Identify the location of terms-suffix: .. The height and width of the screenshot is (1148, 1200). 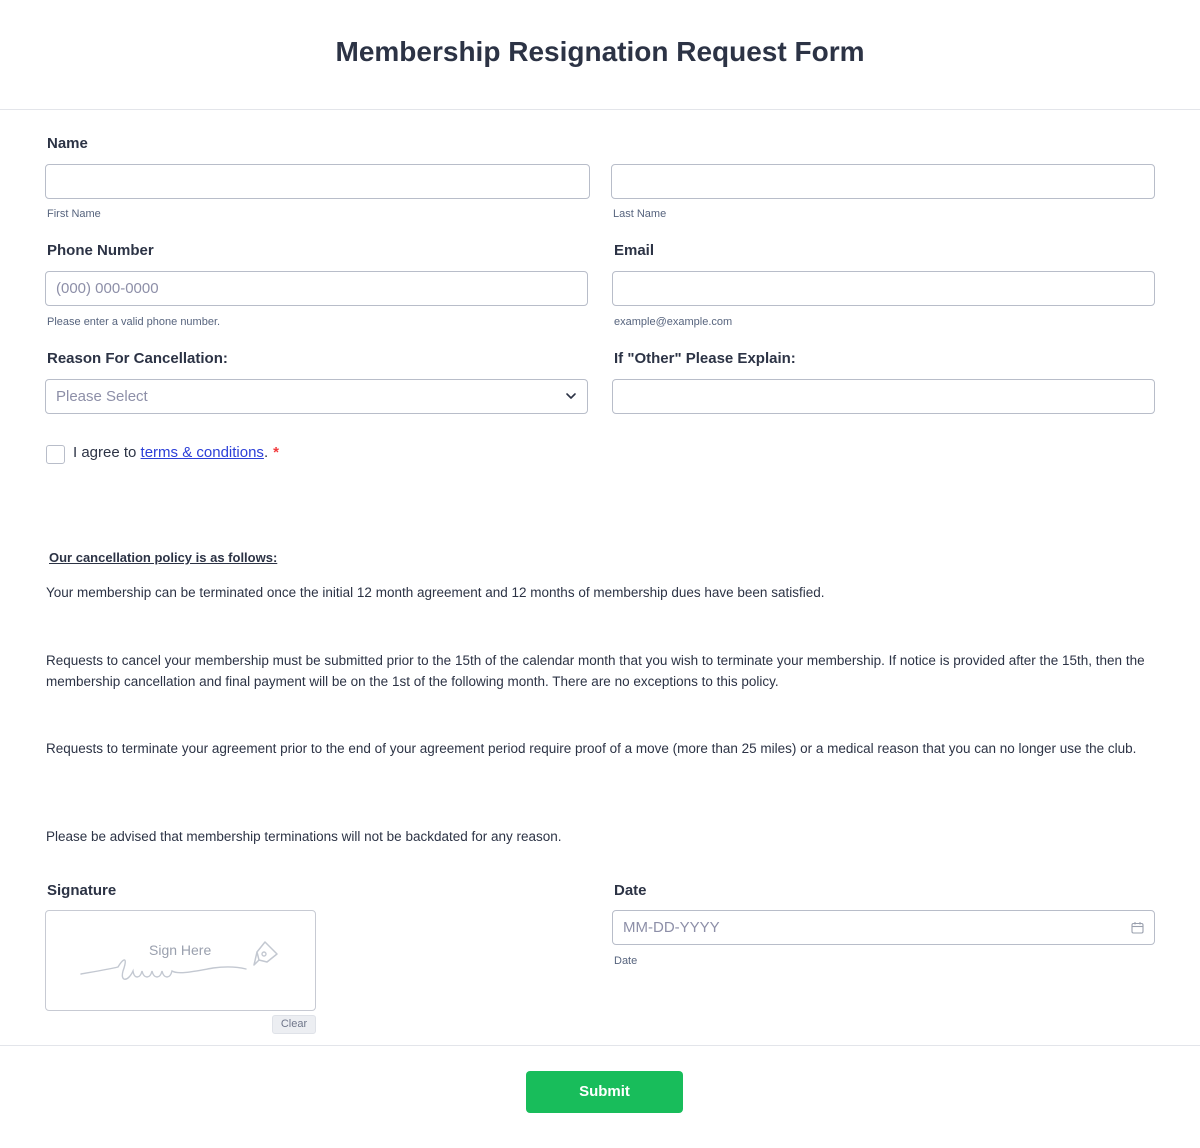
(266, 452).